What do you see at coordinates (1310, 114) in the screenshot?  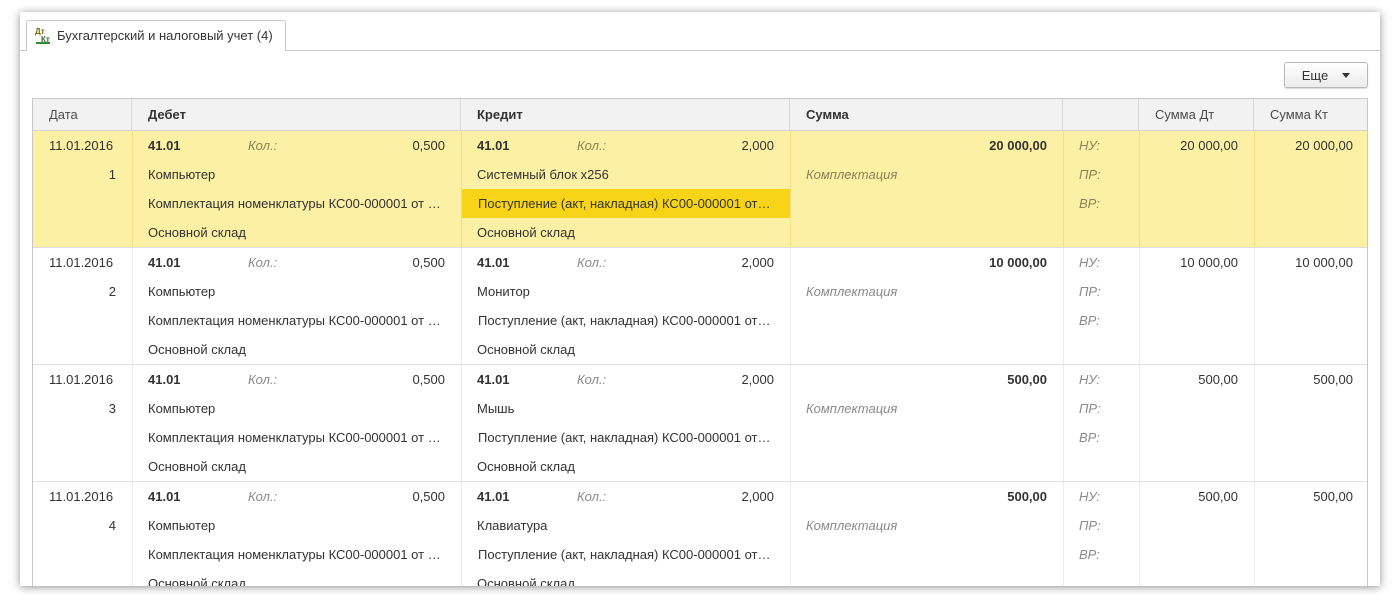 I see `column-header-sum-kt: Сумма Кт` at bounding box center [1310, 114].